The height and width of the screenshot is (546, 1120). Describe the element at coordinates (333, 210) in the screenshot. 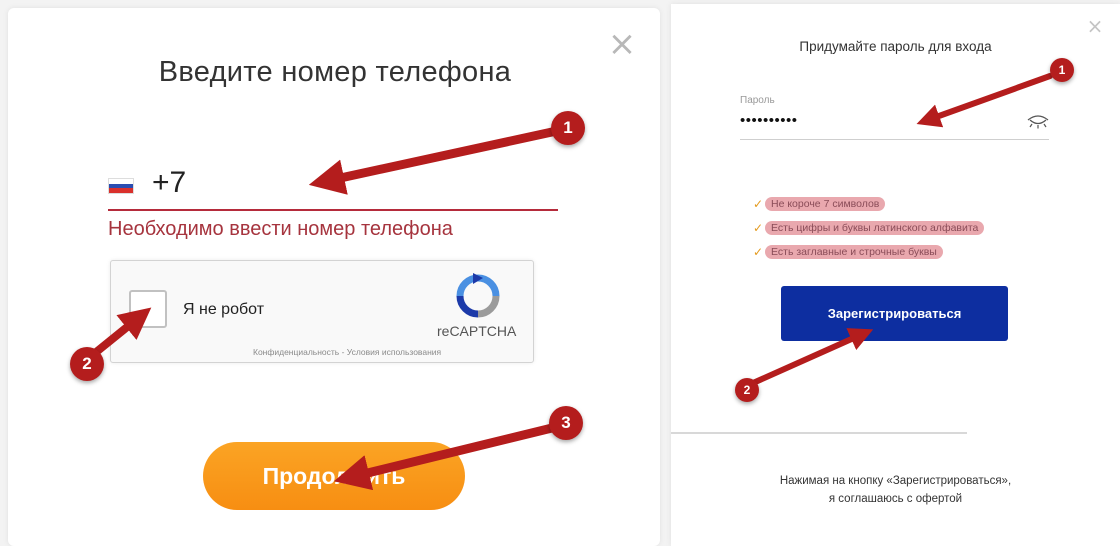

I see `phone-input-underline` at that location.